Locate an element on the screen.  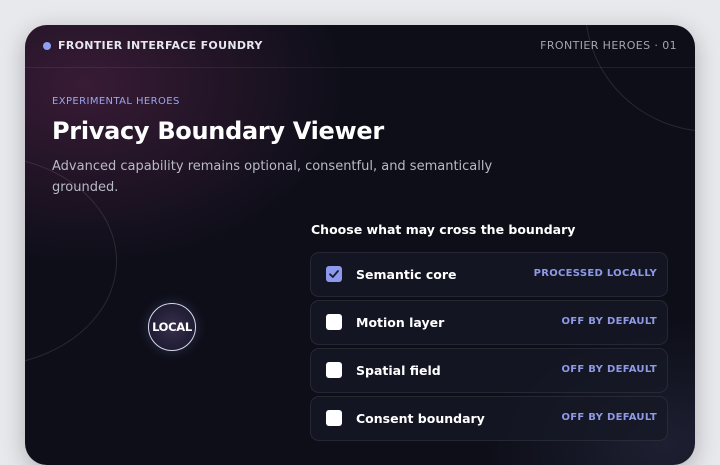
checkmark-icon is located at coordinates (334, 274).